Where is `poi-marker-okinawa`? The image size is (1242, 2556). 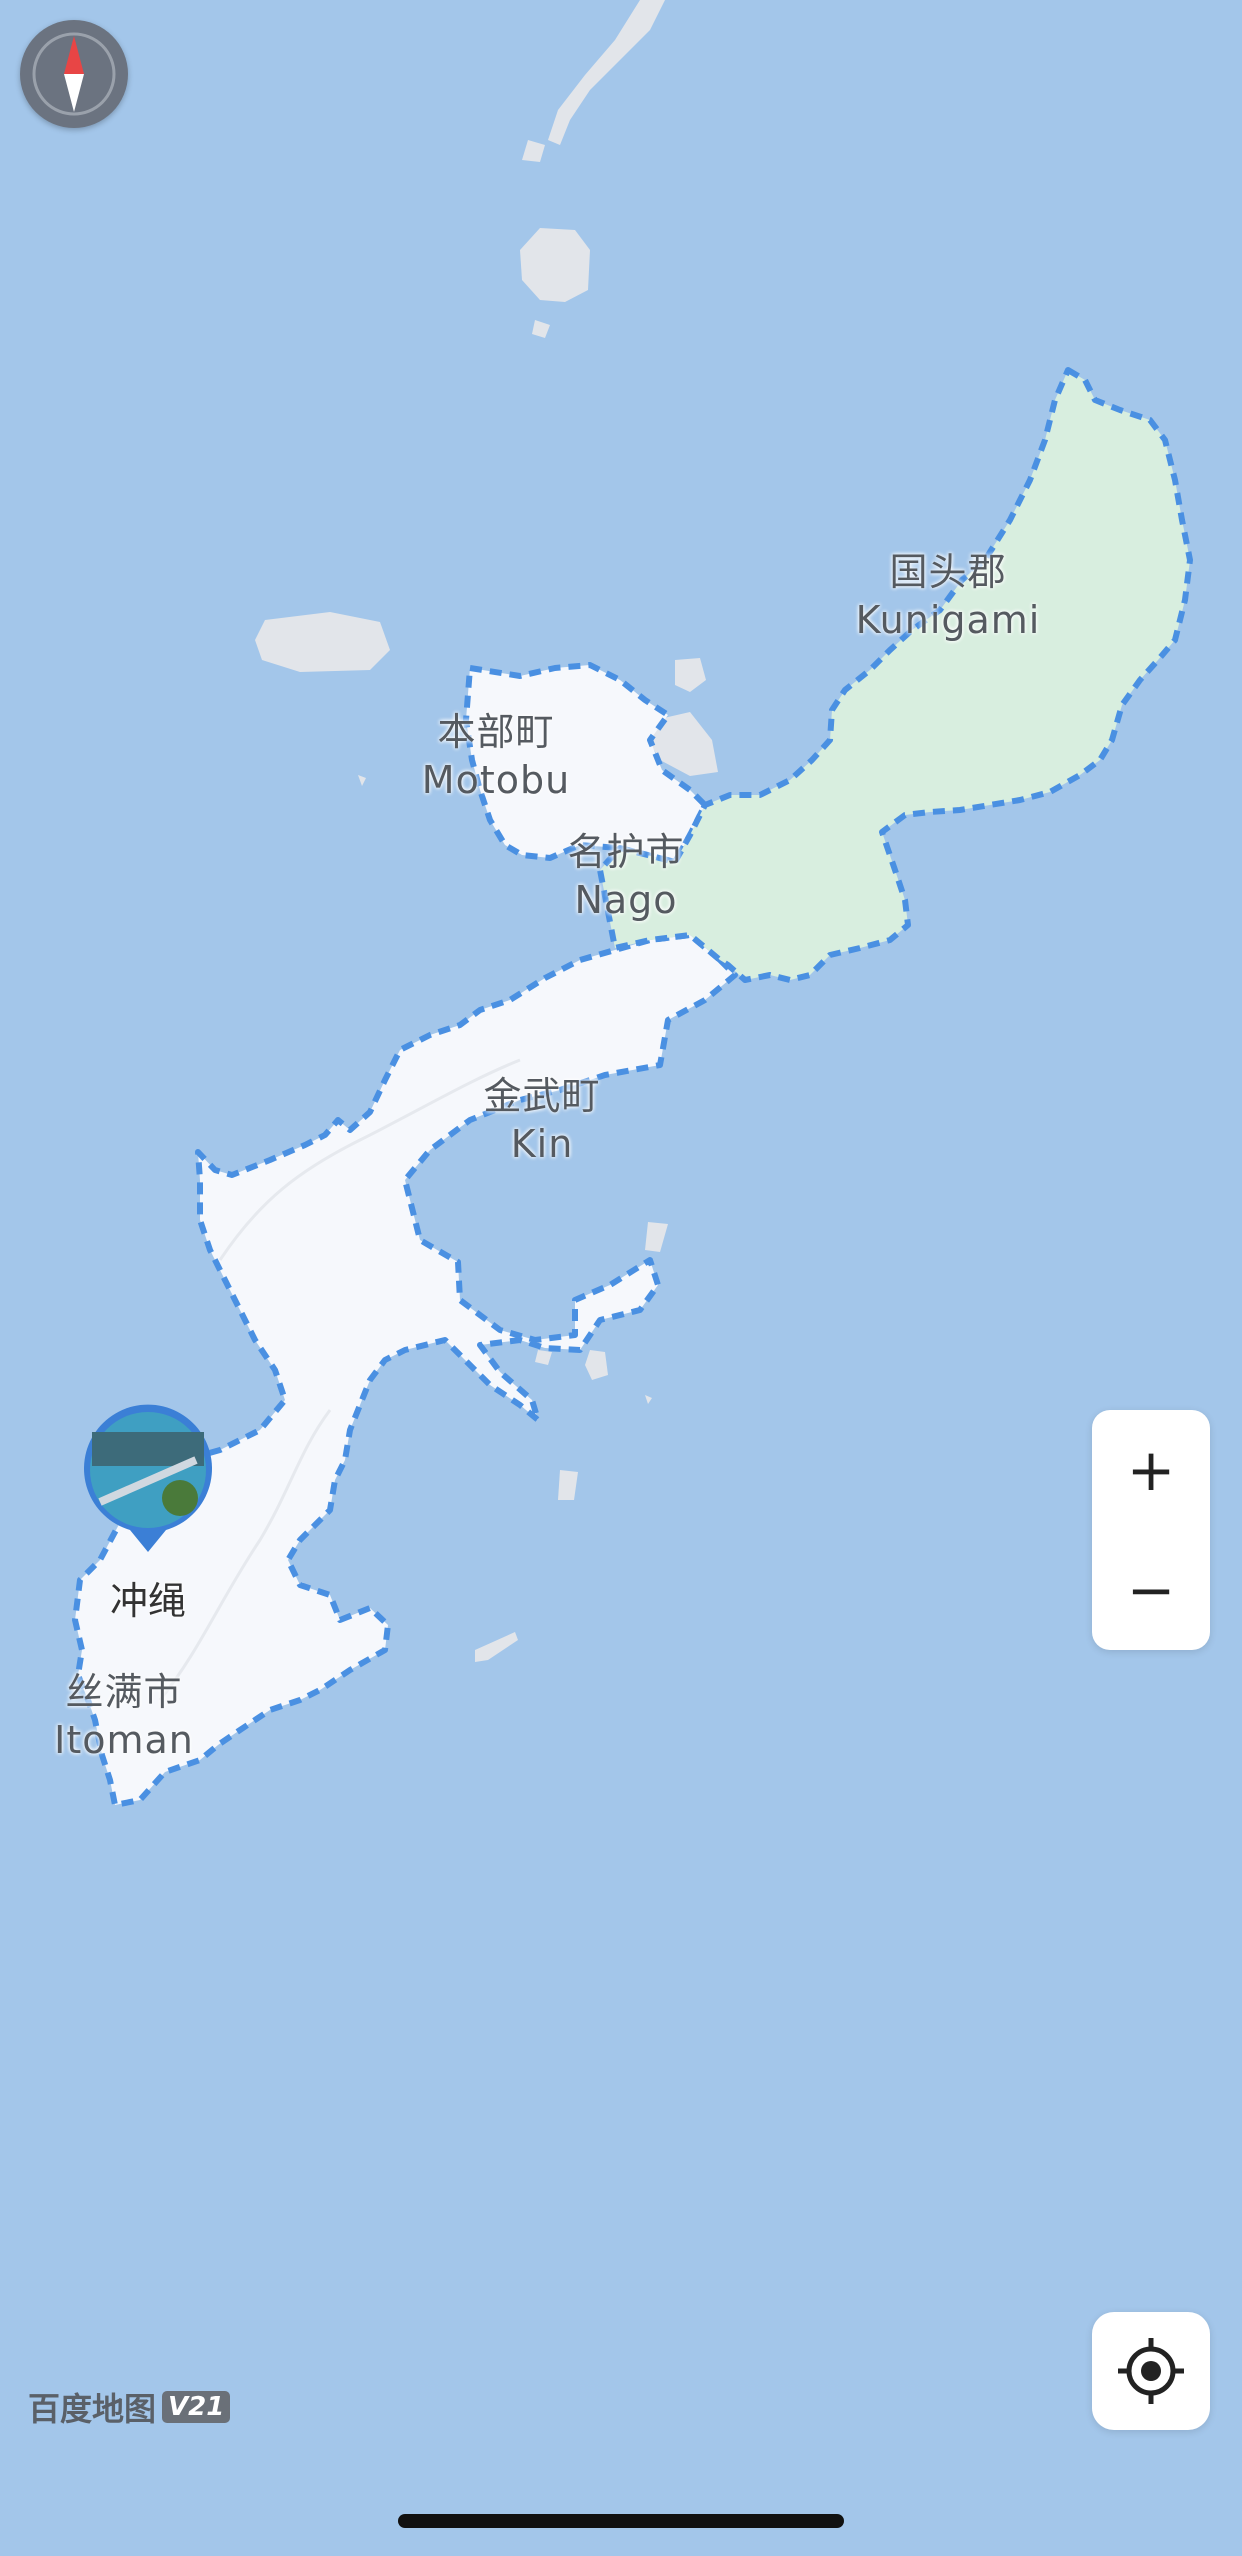 poi-marker-okinawa is located at coordinates (148, 1482).